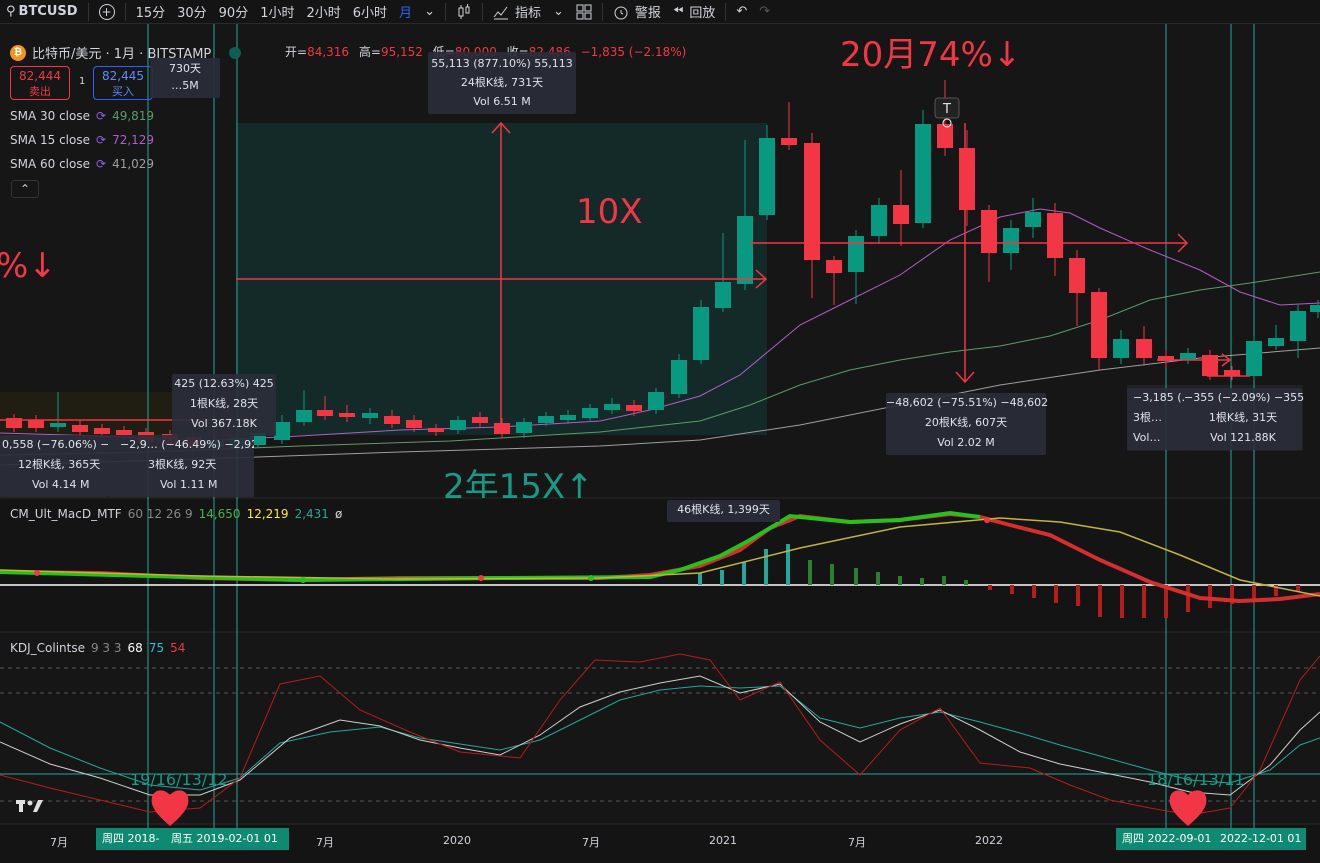 This screenshot has height=863, width=1320. Describe the element at coordinates (609, 212) in the screenshot. I see `annotation-text: 10X` at that location.